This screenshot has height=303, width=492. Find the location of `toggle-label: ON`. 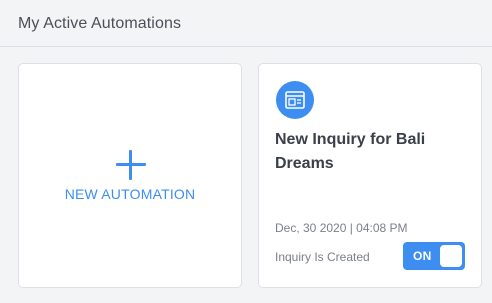

toggle-label: ON is located at coordinates (422, 256).